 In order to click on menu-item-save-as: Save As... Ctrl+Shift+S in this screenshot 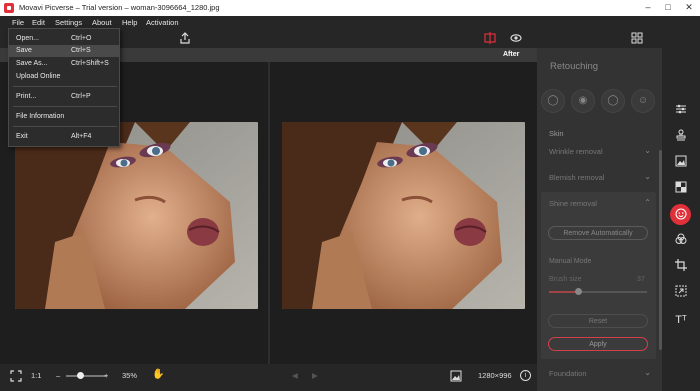, I will do `click(64, 64)`.